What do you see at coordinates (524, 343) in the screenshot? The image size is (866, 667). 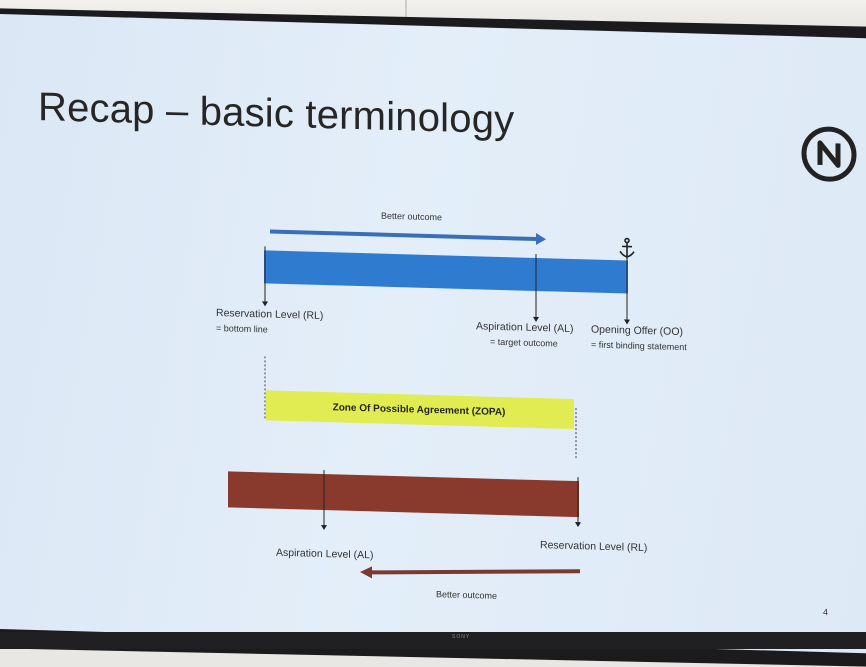 I see `top-aspiration-note: = target outcome` at bounding box center [524, 343].